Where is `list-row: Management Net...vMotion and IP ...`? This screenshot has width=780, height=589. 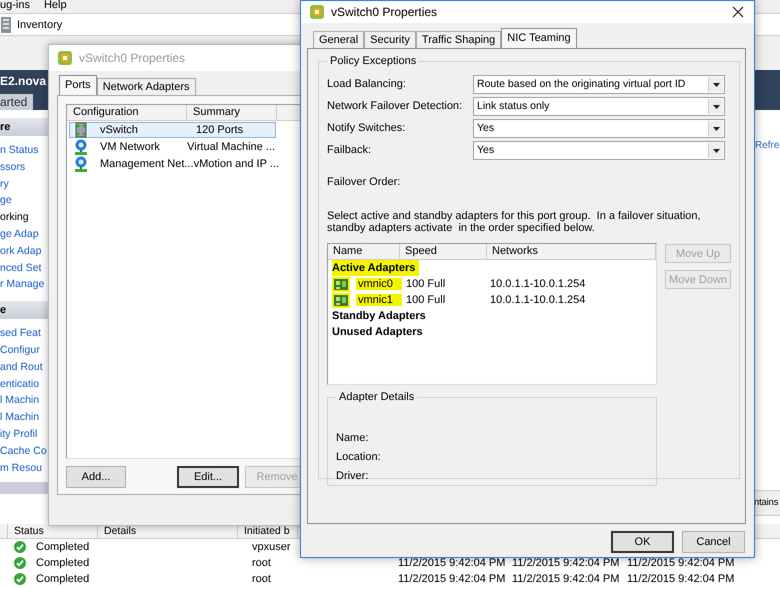 list-row: Management Net...vMotion and IP ... is located at coordinates (172, 164).